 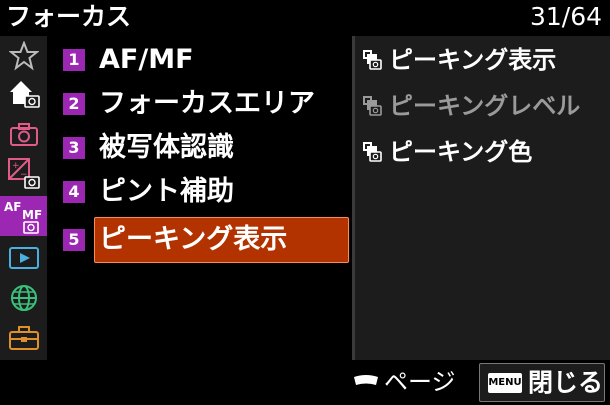 What do you see at coordinates (32, 215) in the screenshot?
I see `svg-text: MF` at bounding box center [32, 215].